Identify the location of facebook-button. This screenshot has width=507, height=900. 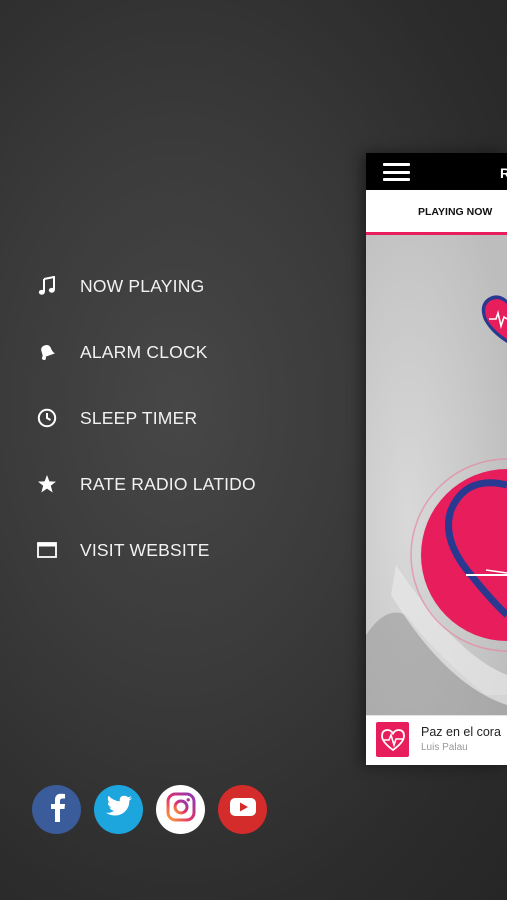
(56, 809).